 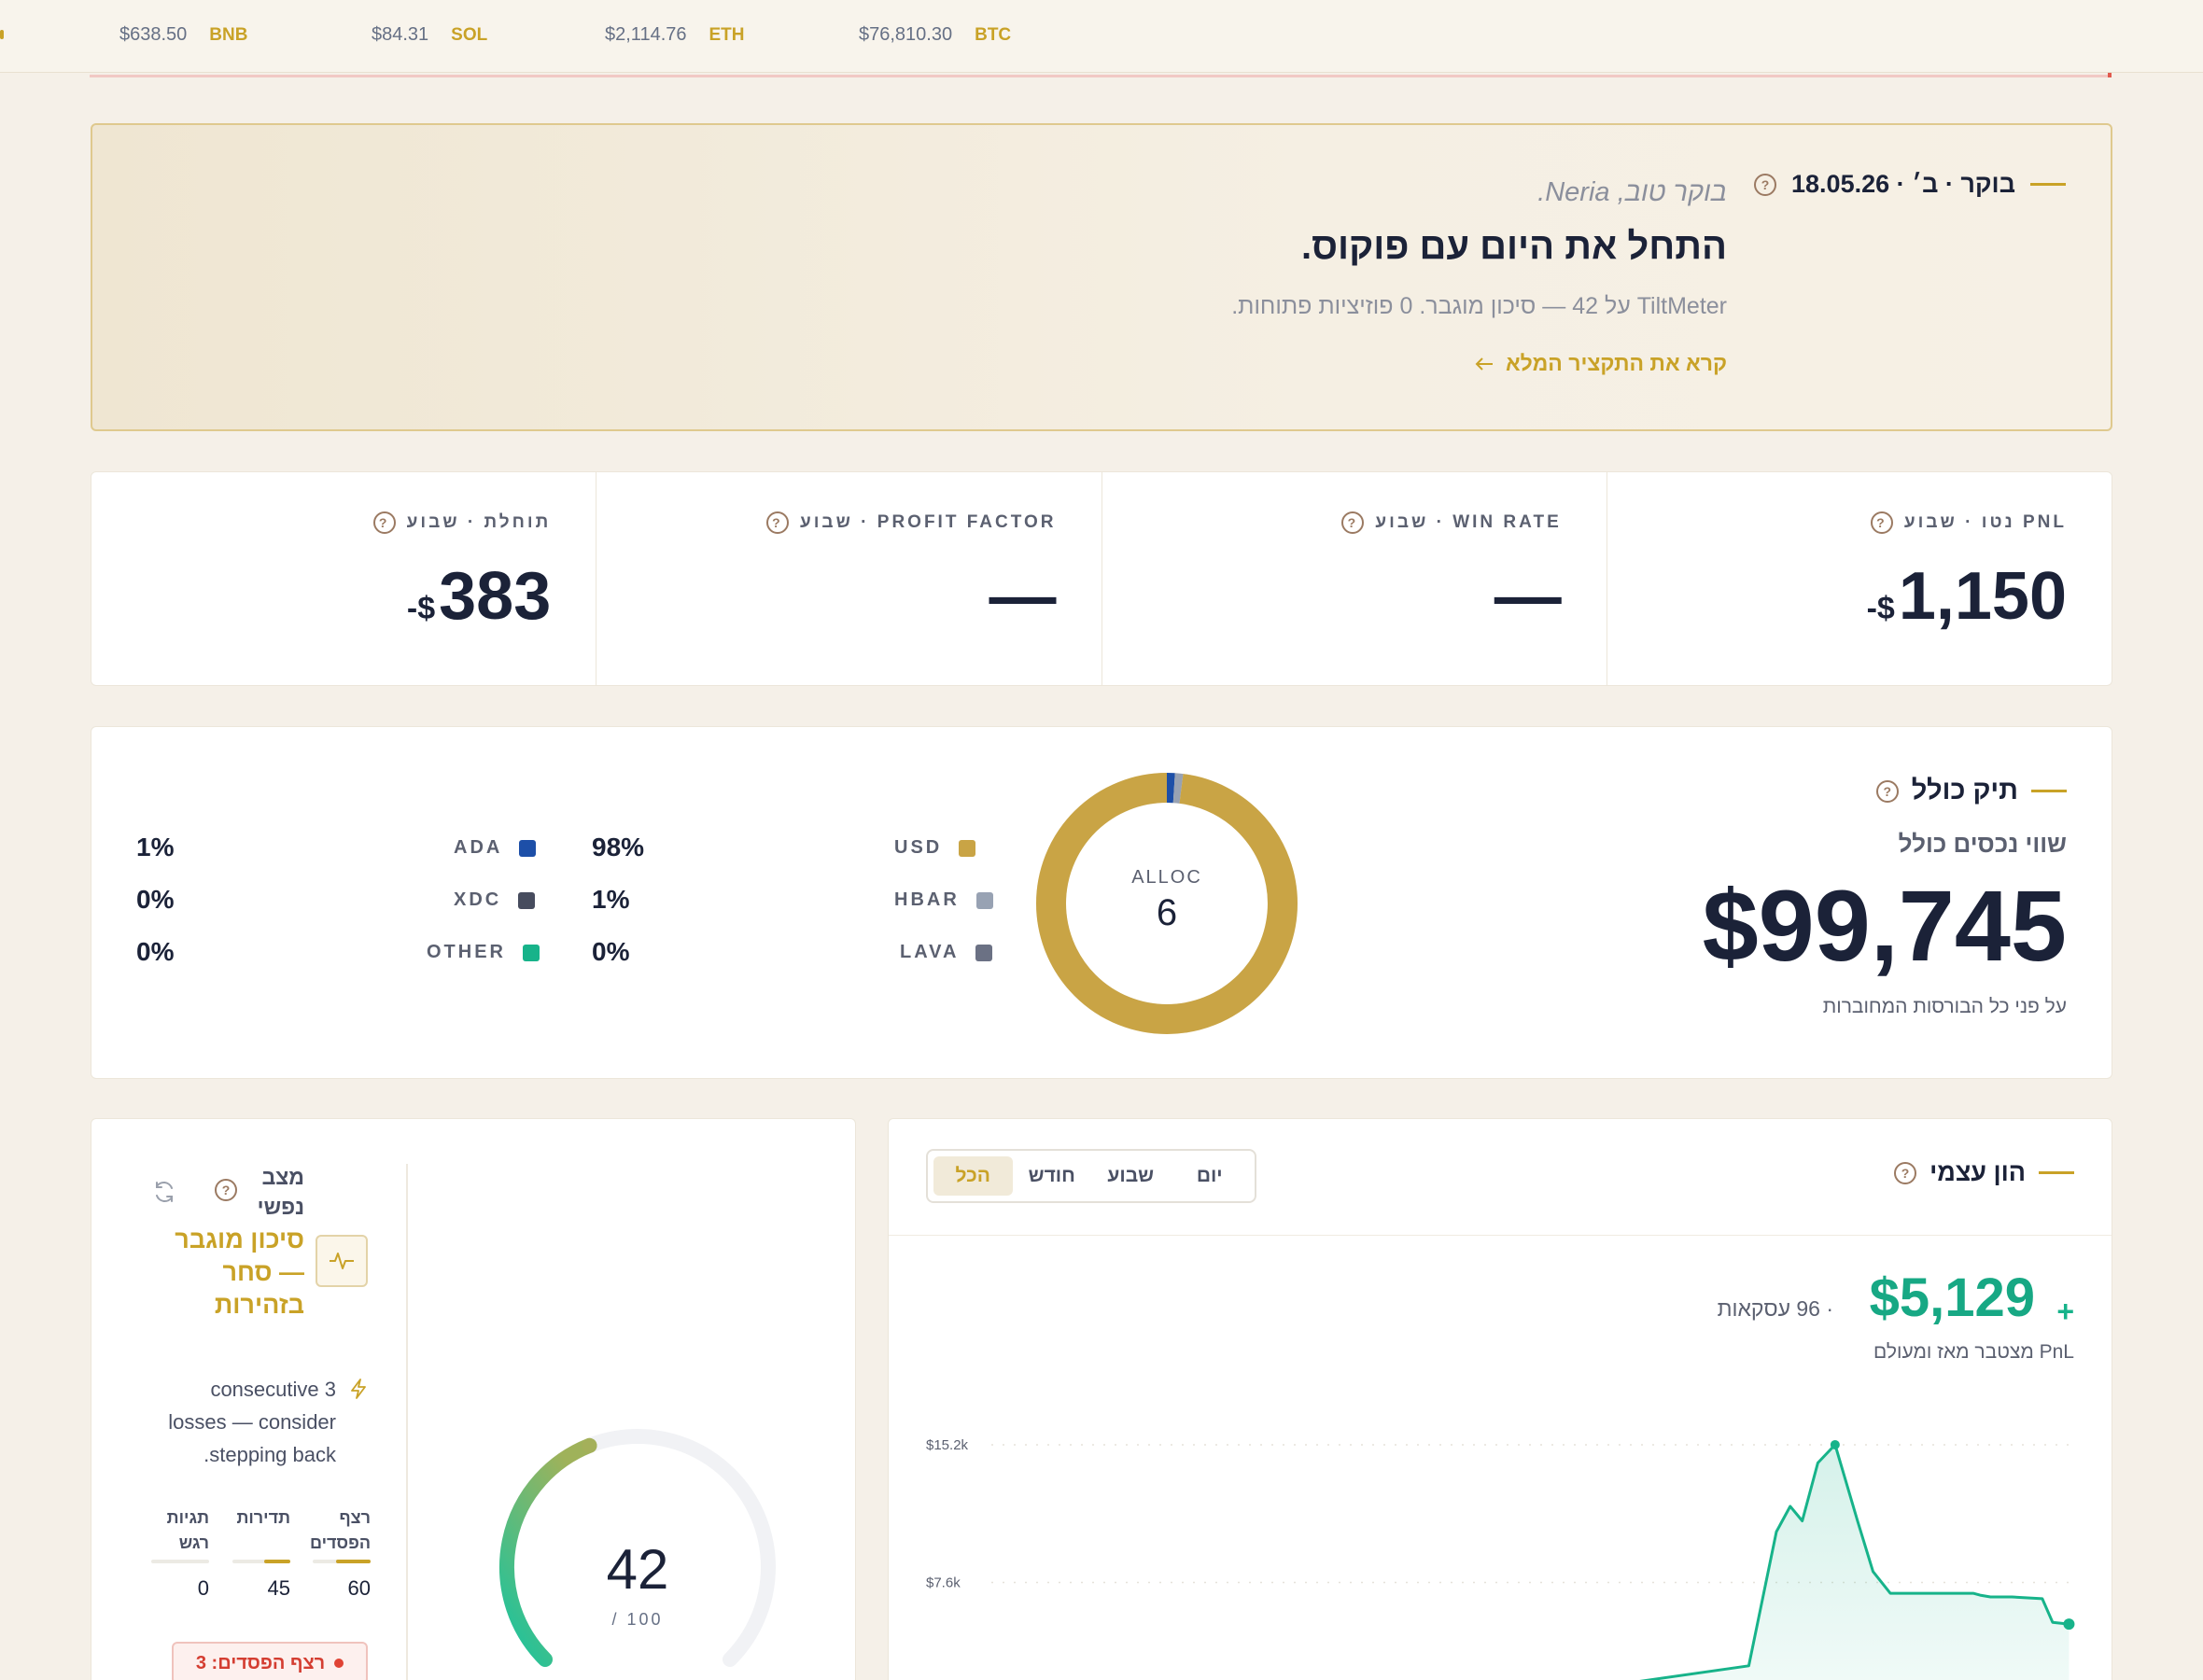 What do you see at coordinates (261, 1662) in the screenshot?
I see `loss-streak-badge-text: רצף הפסדים: 3` at bounding box center [261, 1662].